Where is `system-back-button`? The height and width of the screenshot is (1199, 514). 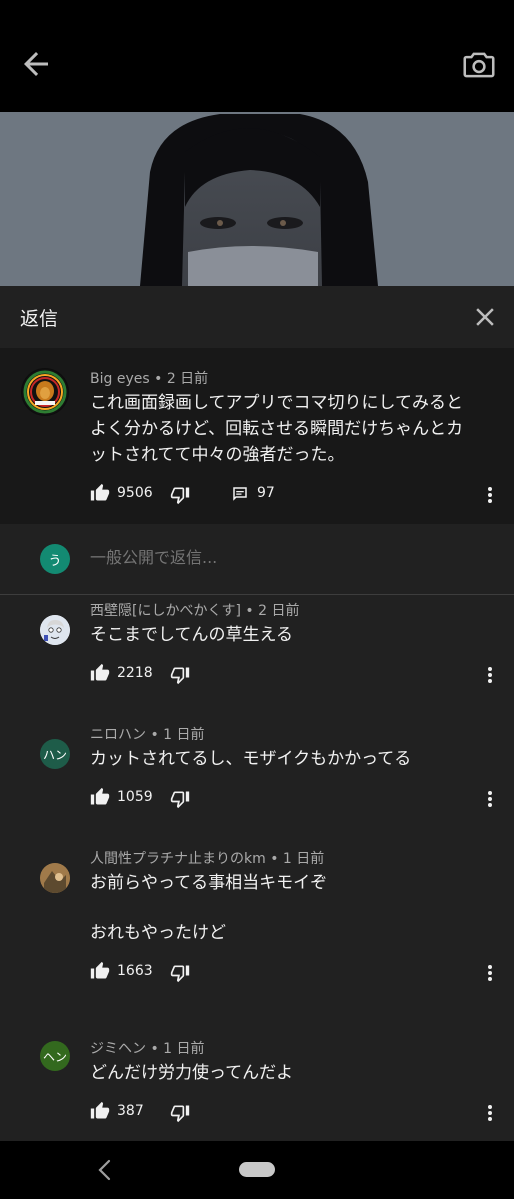 system-back-button is located at coordinates (105, 1170).